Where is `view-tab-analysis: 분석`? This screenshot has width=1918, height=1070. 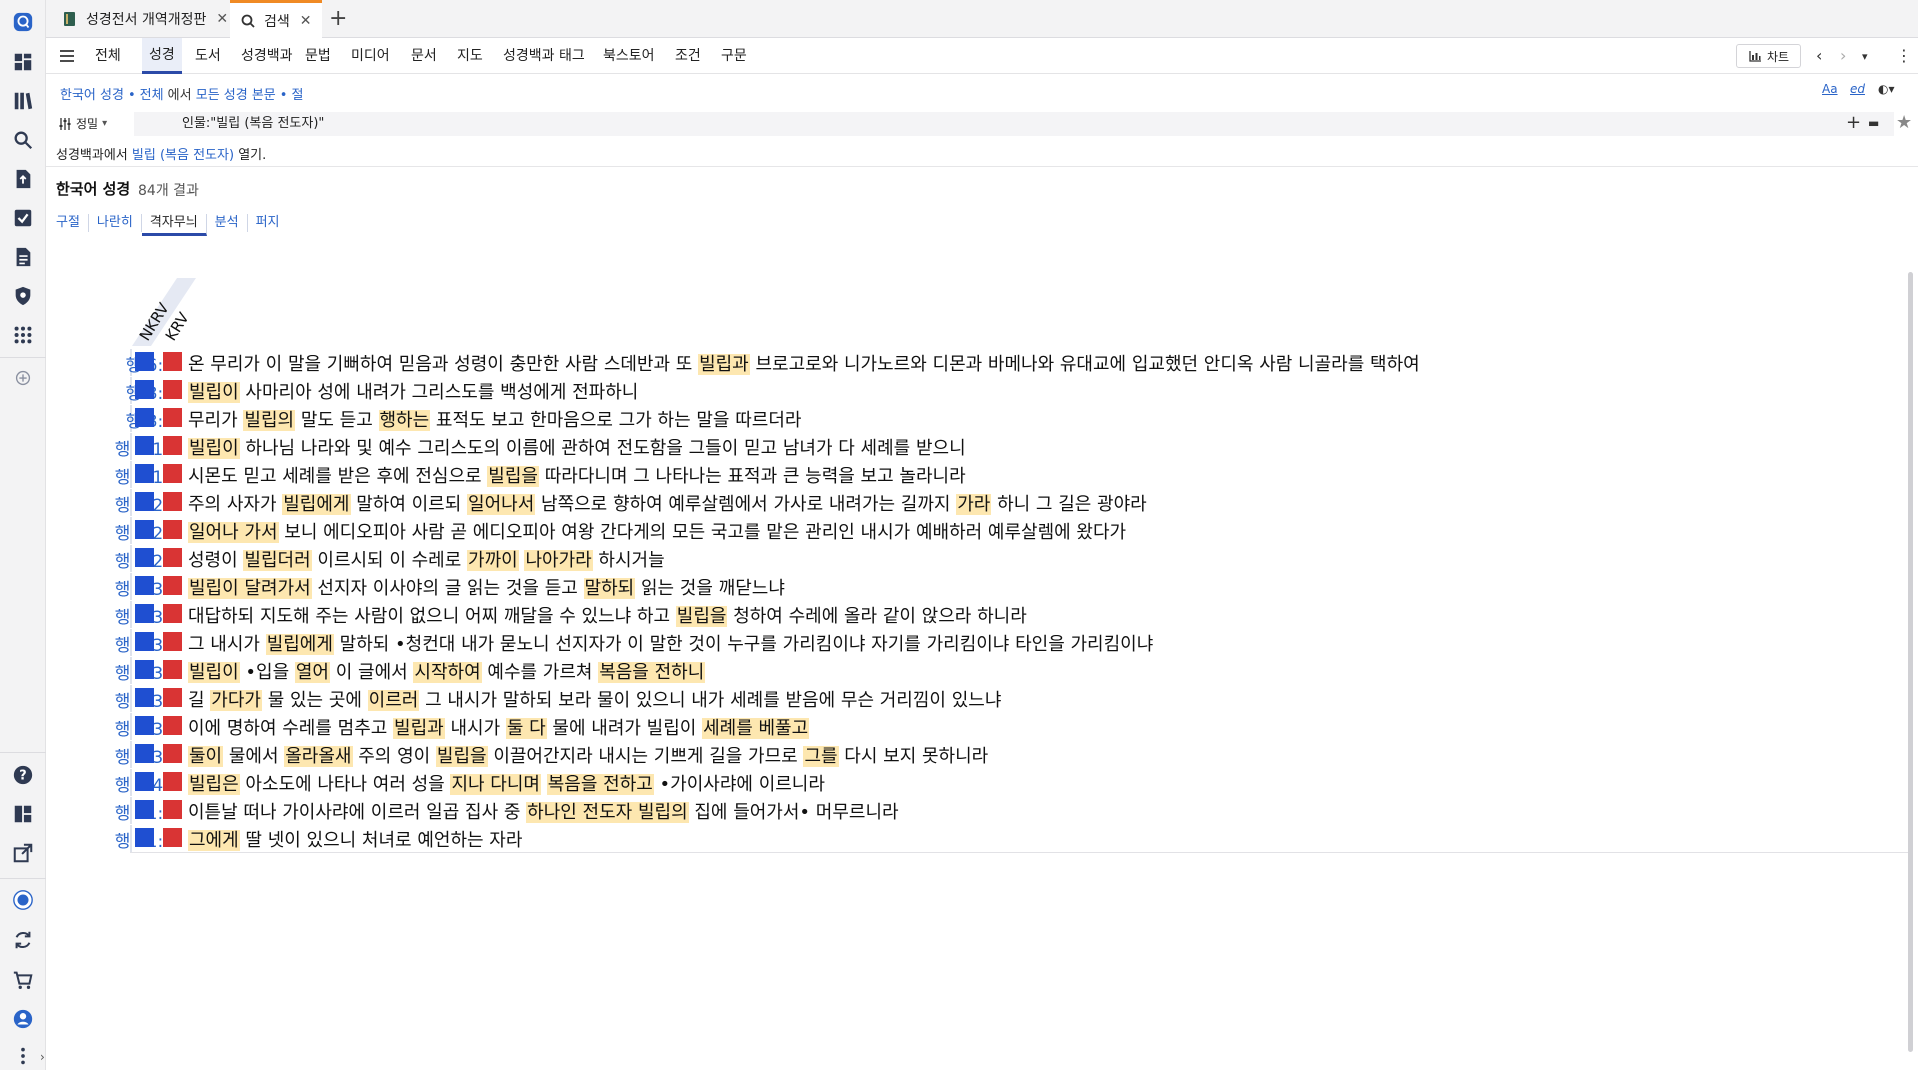 view-tab-analysis: 분석 is located at coordinates (227, 223).